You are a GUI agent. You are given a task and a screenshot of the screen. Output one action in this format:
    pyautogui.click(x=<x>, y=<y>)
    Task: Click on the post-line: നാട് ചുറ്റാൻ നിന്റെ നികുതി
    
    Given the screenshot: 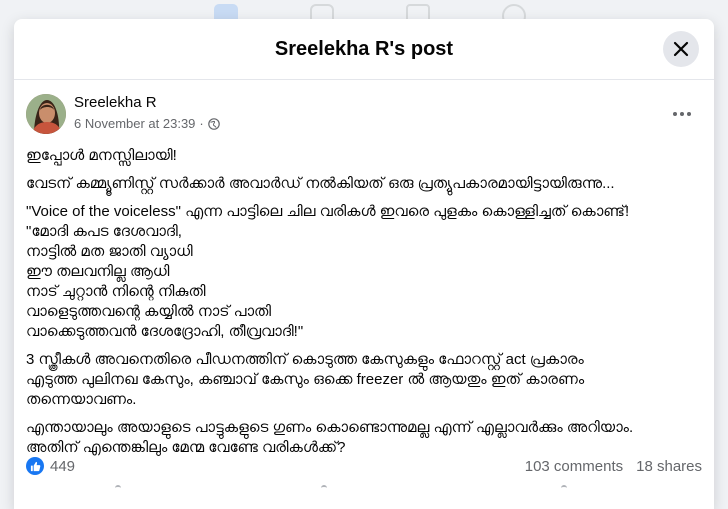 What is the action you would take?
    pyautogui.click(x=116, y=291)
    